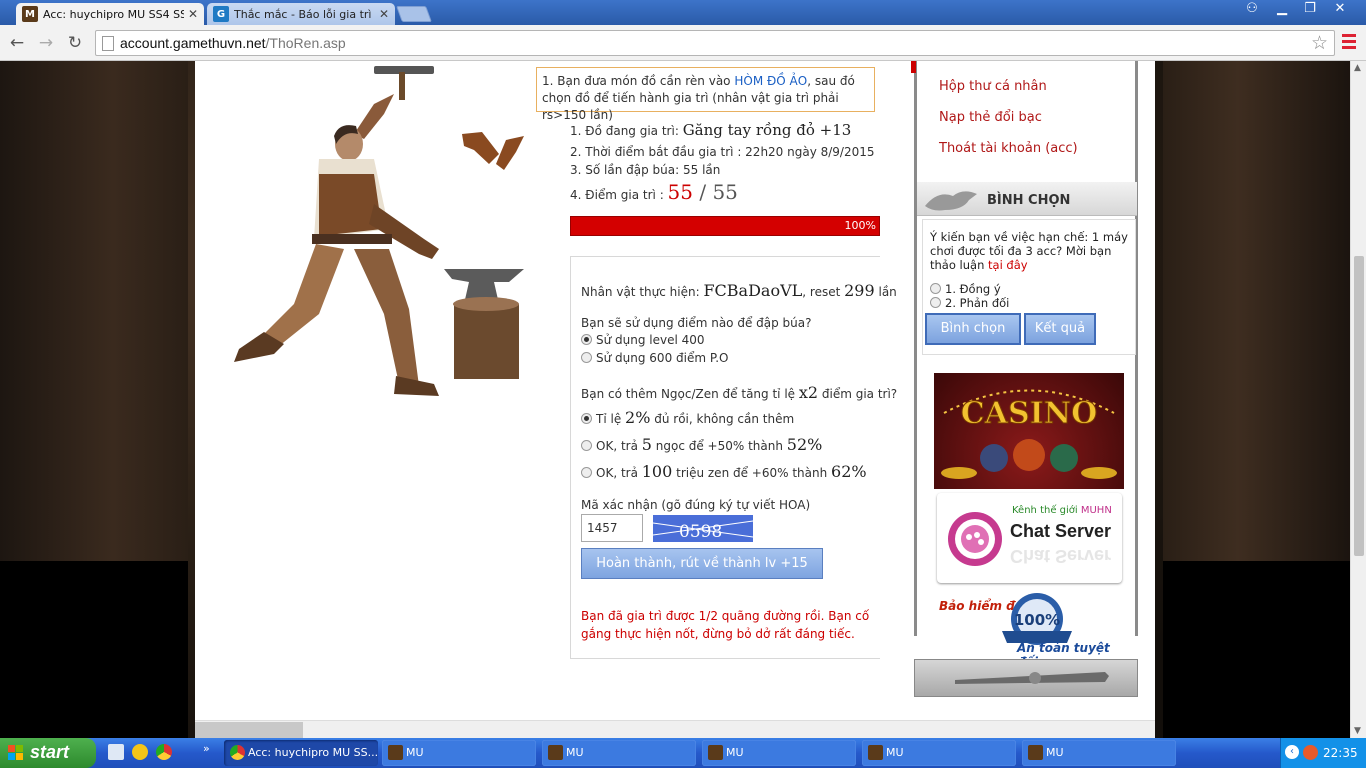 The image size is (1366, 768). I want to click on chrome-icon, so click(164, 752).